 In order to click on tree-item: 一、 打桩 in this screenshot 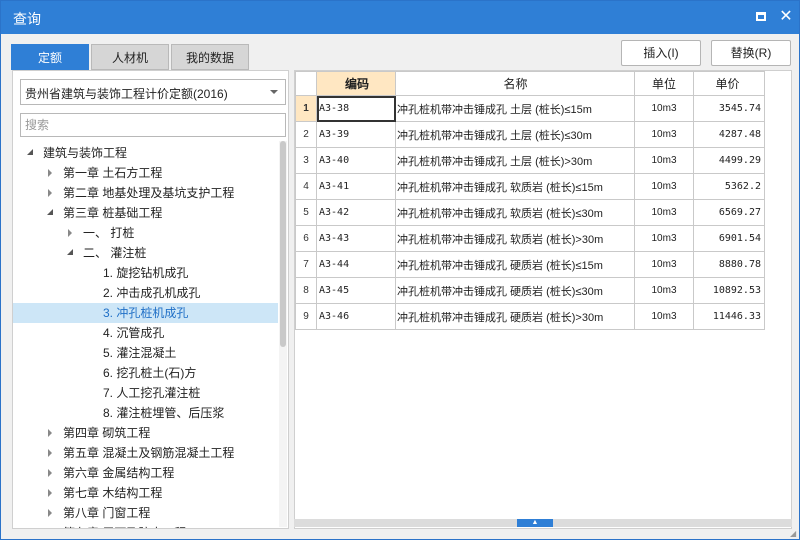, I will do `click(145, 233)`.